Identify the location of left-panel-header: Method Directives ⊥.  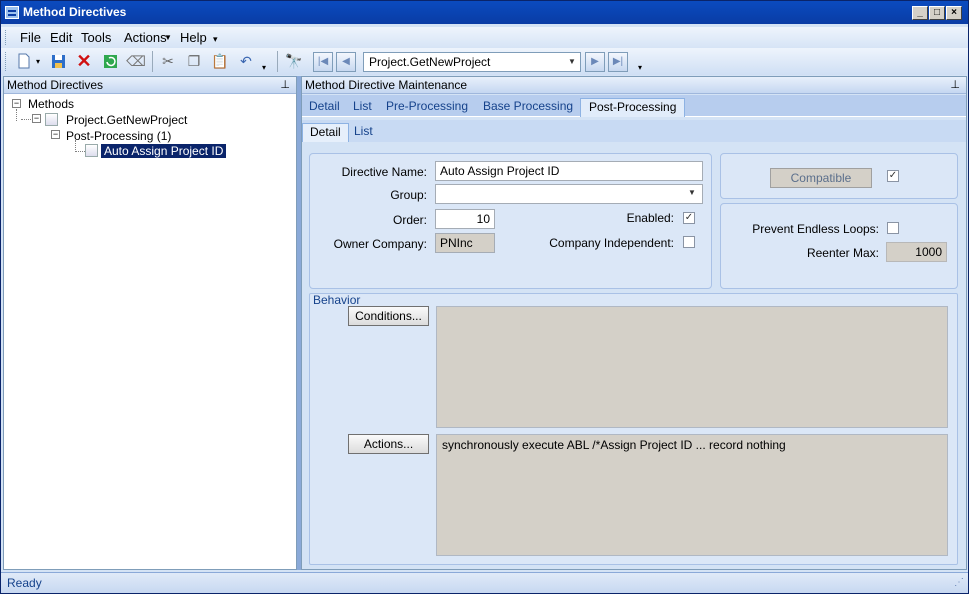
(150, 85).